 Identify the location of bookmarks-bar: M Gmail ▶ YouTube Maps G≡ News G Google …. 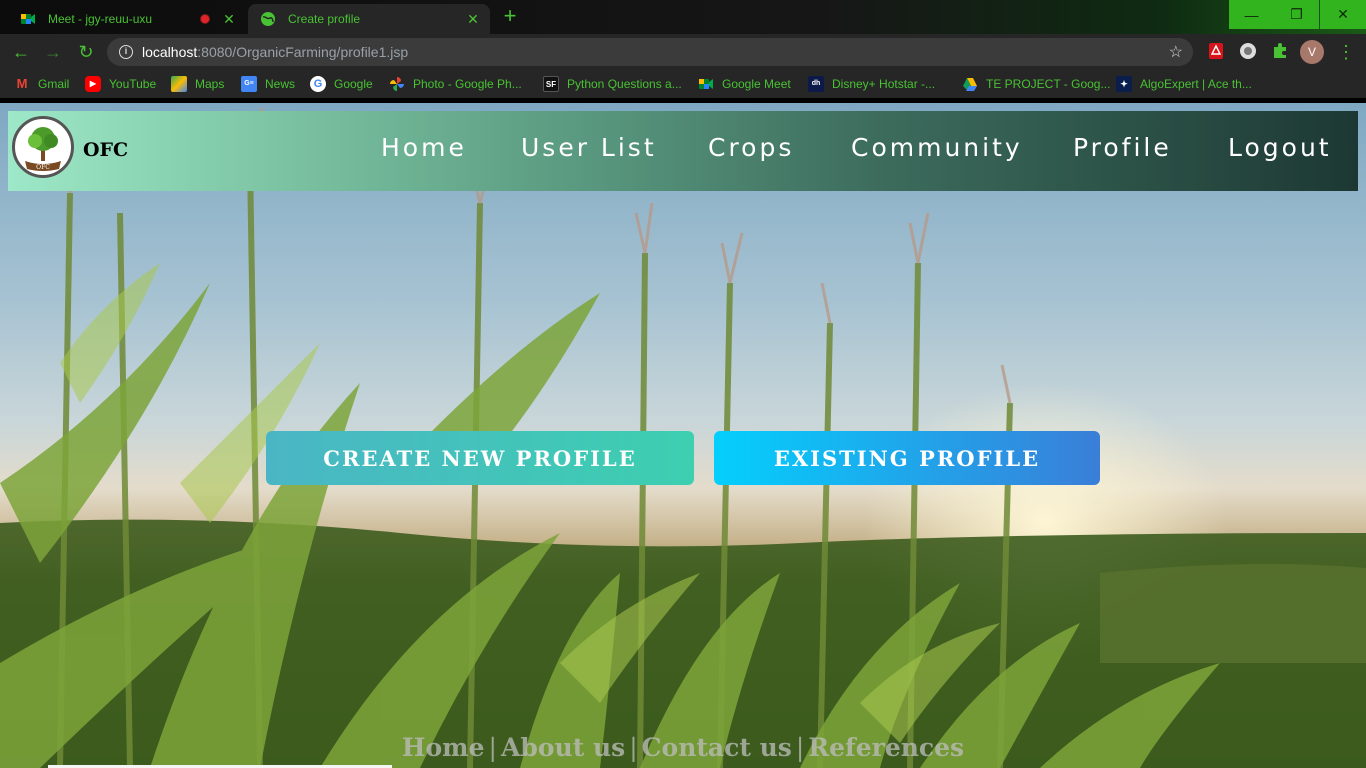
(683, 84).